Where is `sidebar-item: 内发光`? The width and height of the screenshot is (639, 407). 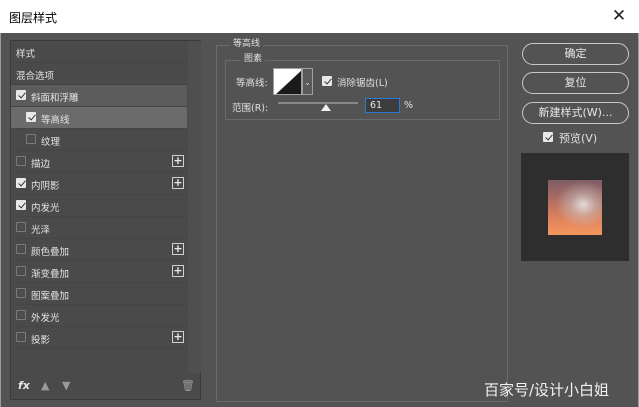
sidebar-item: 内发光 is located at coordinates (99, 206).